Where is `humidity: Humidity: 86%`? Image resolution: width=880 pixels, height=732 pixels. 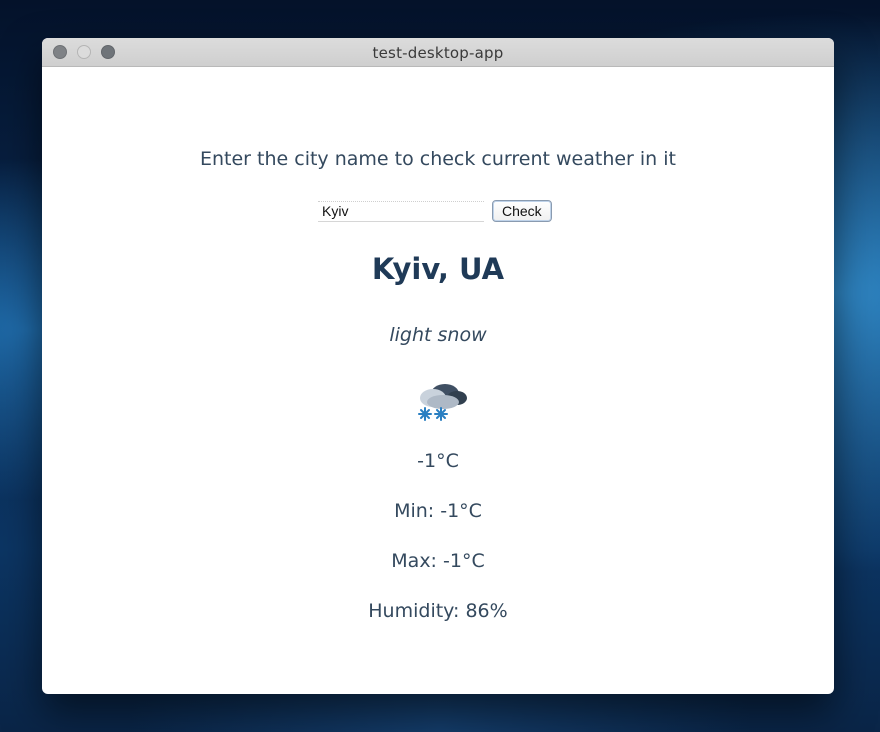 humidity: Humidity: 86% is located at coordinates (438, 611).